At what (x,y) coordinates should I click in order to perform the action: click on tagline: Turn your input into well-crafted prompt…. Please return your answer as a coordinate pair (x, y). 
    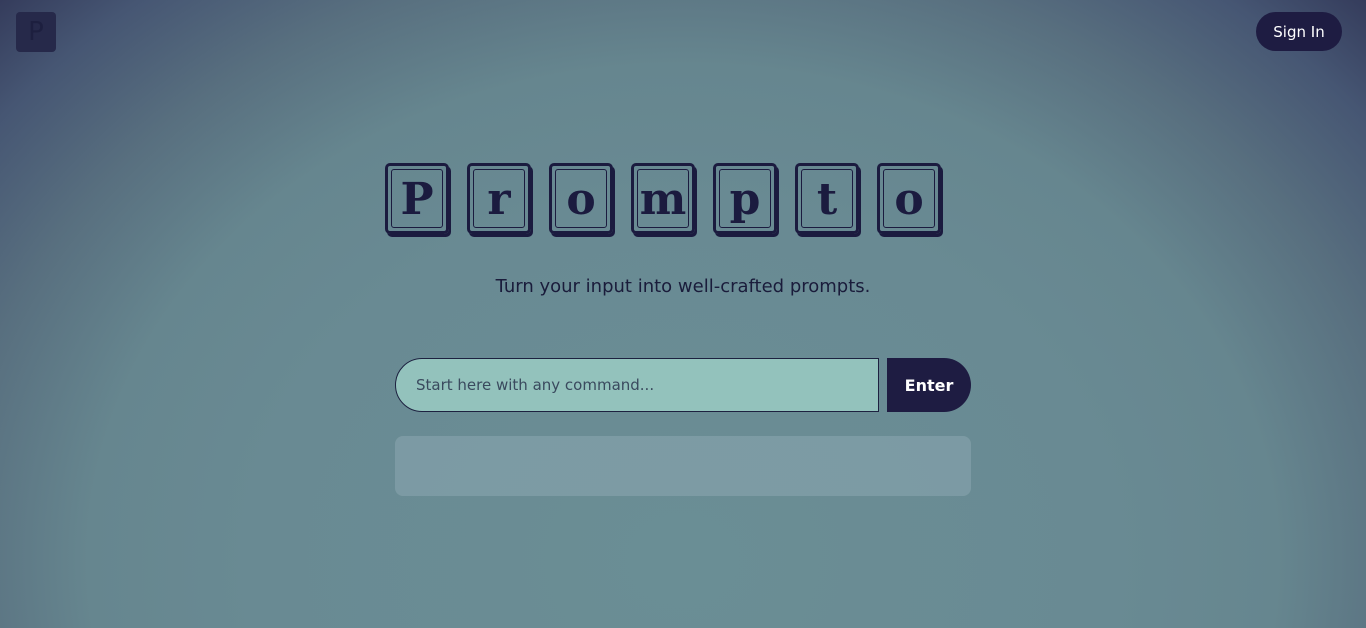
    Looking at the image, I should click on (683, 286).